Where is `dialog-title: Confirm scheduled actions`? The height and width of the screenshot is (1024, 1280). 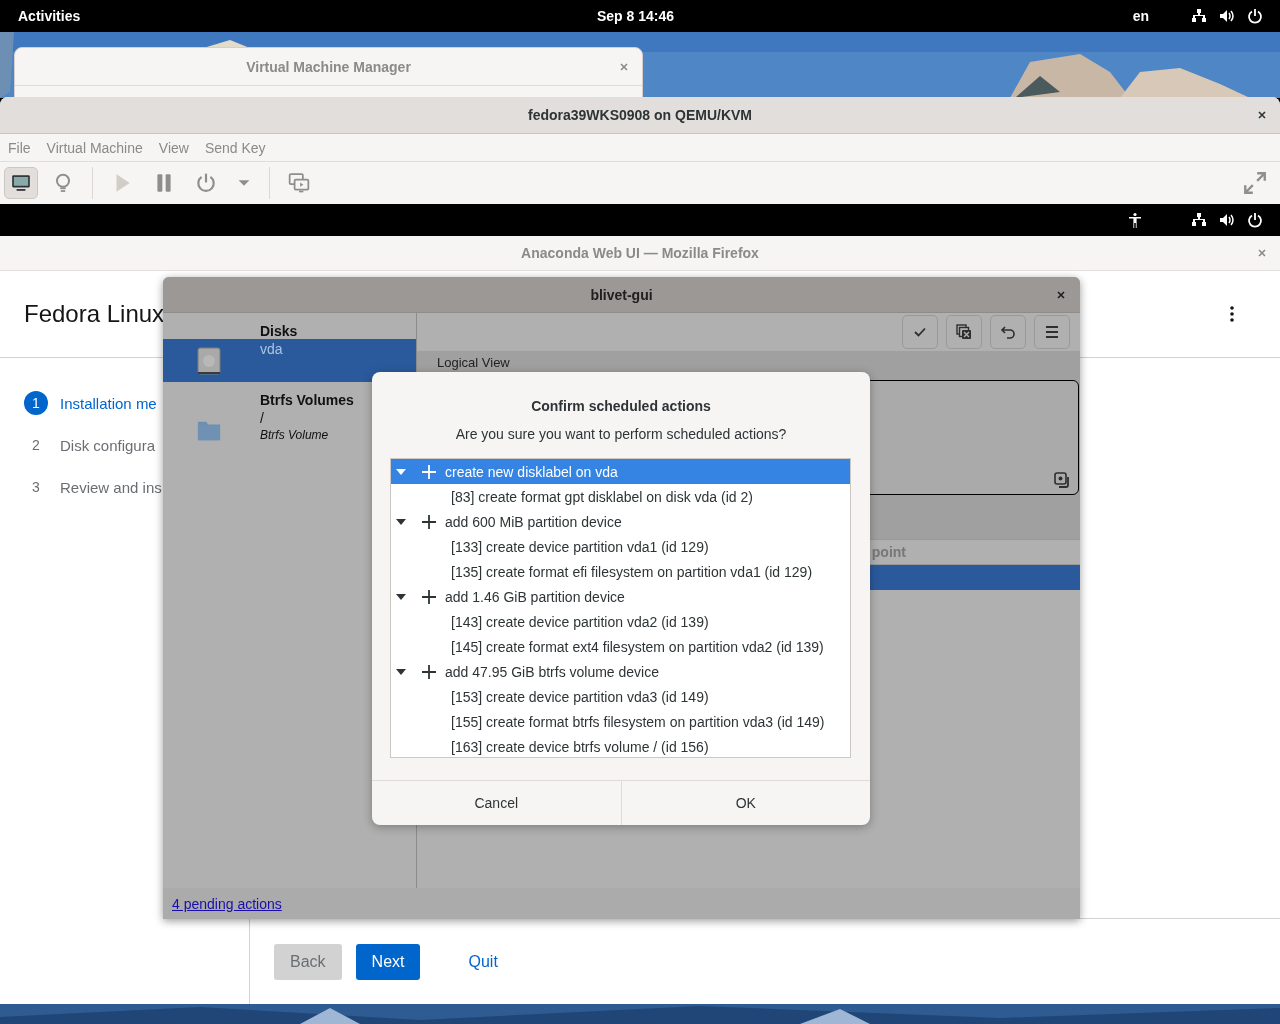
dialog-title: Confirm scheduled actions is located at coordinates (621, 406).